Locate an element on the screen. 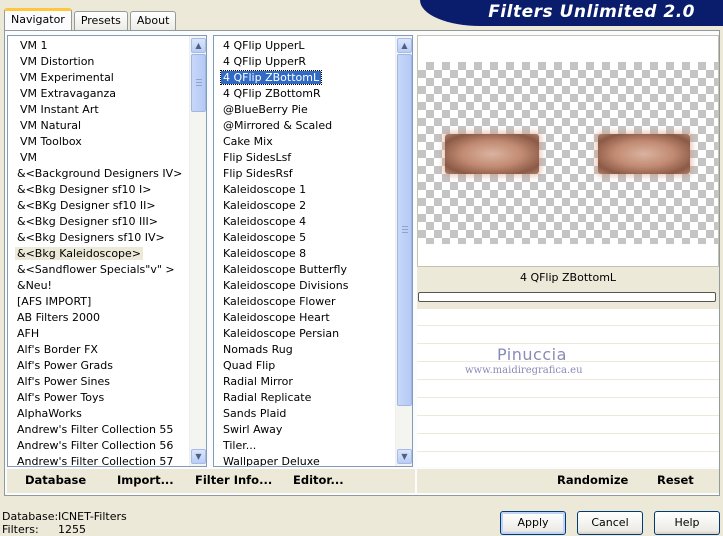  filter-item-label: 4 QFlip ZBottomL is located at coordinates (271, 77).